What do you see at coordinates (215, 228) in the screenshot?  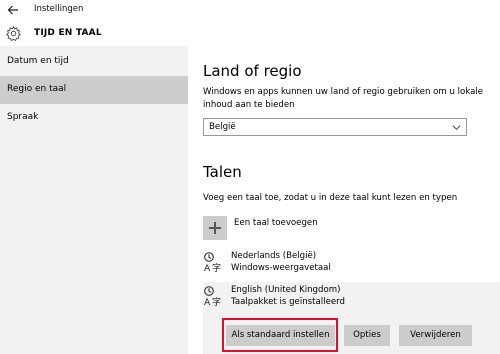 I see `plus-icon` at bounding box center [215, 228].